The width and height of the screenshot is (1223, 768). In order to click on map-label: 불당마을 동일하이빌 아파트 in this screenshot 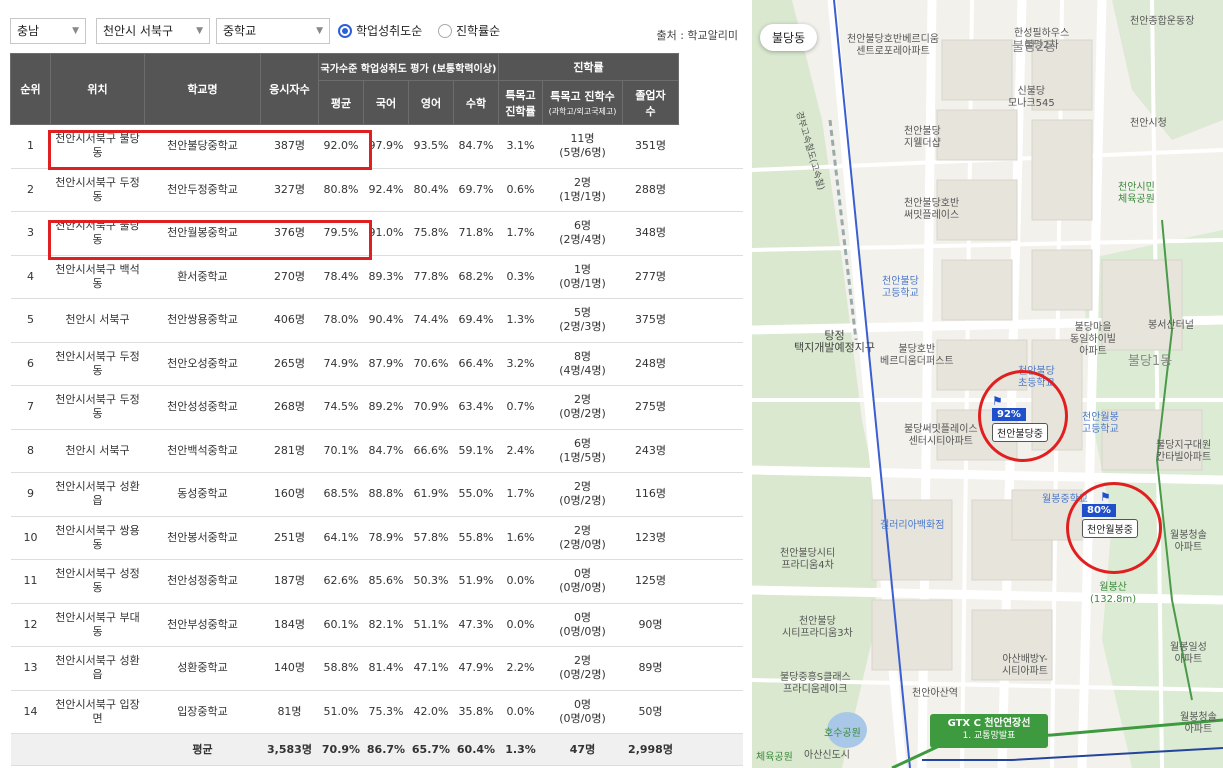, I will do `click(1093, 340)`.